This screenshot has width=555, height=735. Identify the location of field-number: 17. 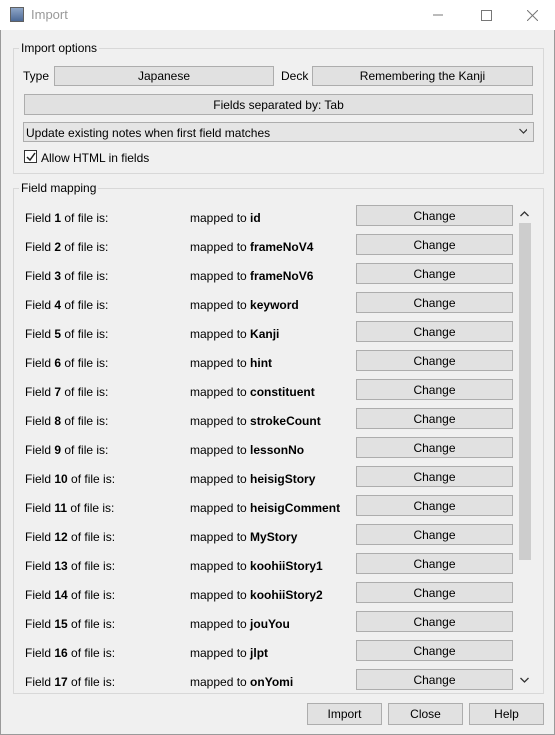
(61, 682).